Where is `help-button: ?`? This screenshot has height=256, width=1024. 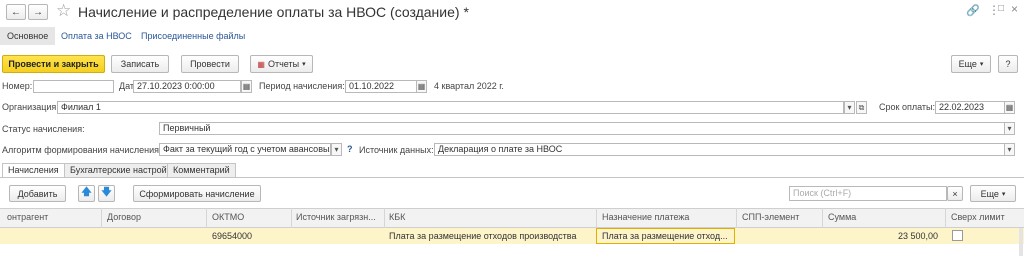 help-button: ? is located at coordinates (1008, 64).